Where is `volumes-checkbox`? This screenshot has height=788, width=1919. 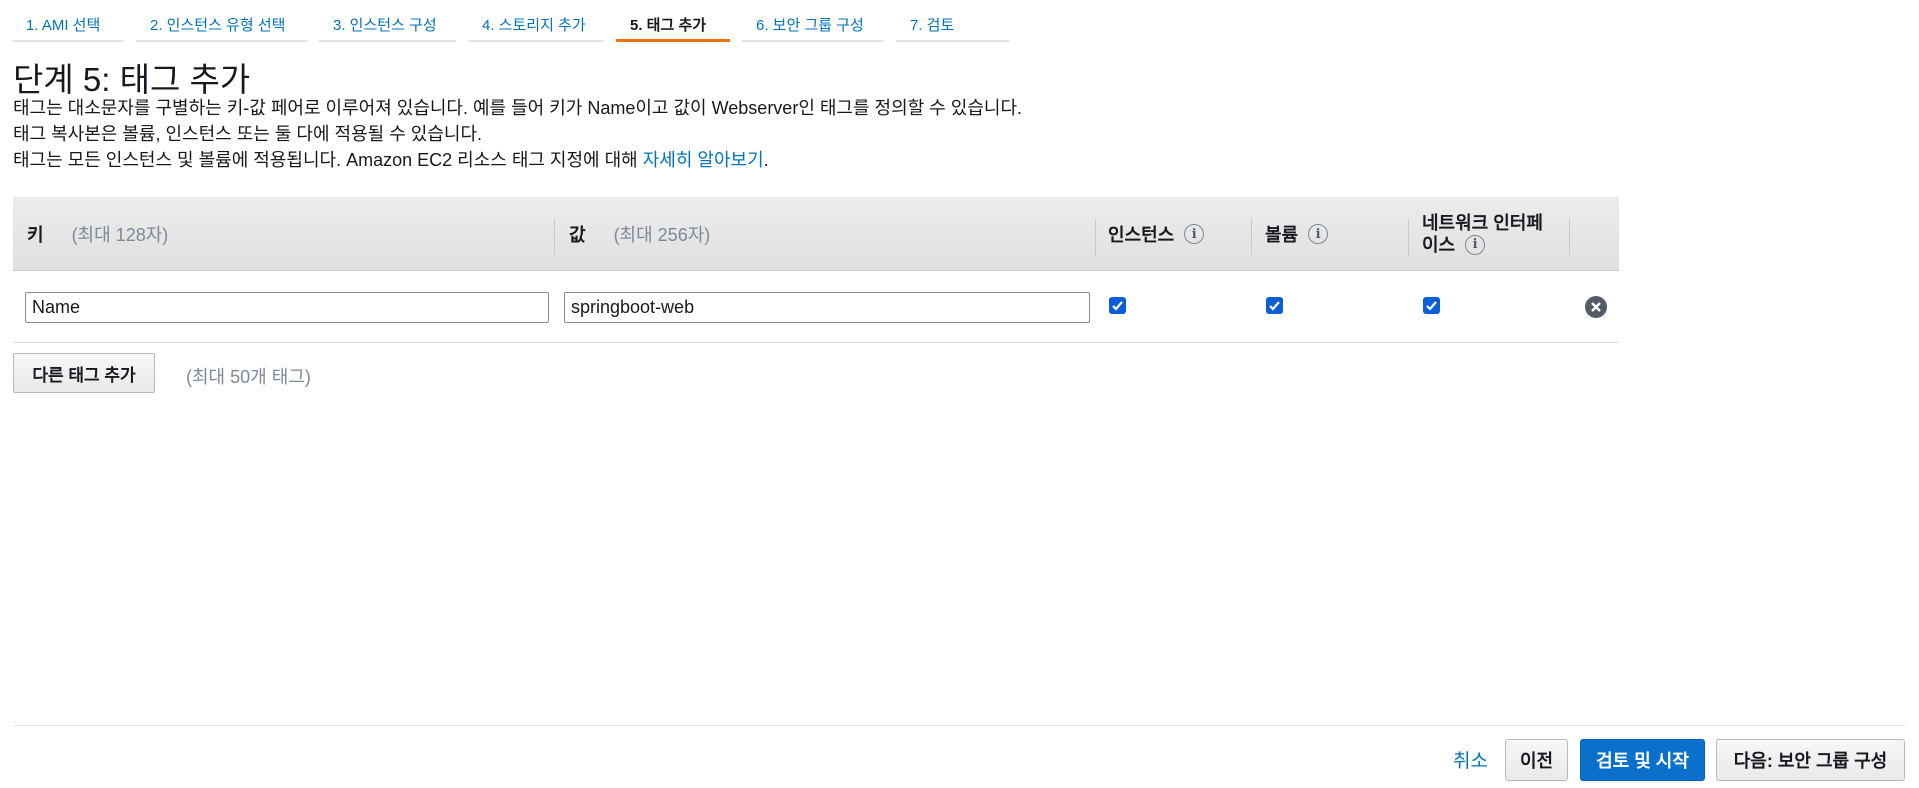
volumes-checkbox is located at coordinates (1274, 305).